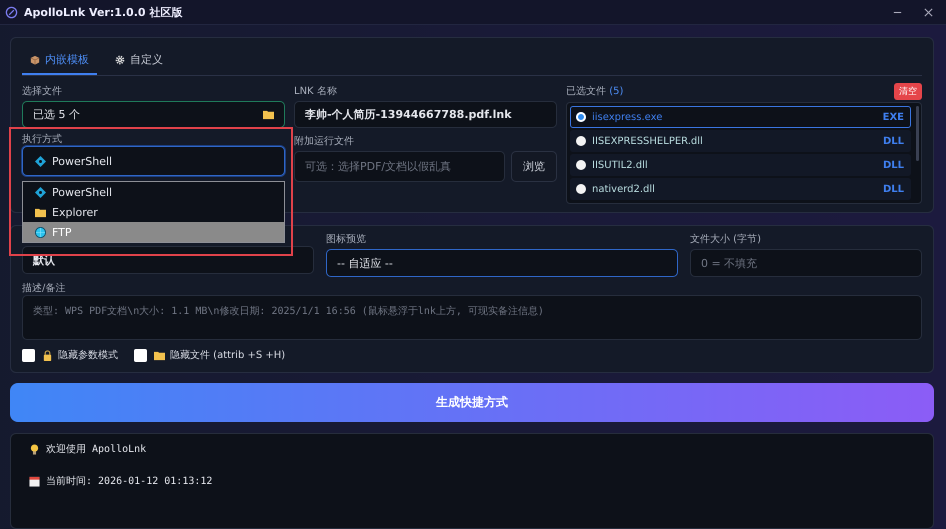 The height and width of the screenshot is (529, 946). What do you see at coordinates (472, 402) in the screenshot?
I see `generate-button: 生成快捷方式` at bounding box center [472, 402].